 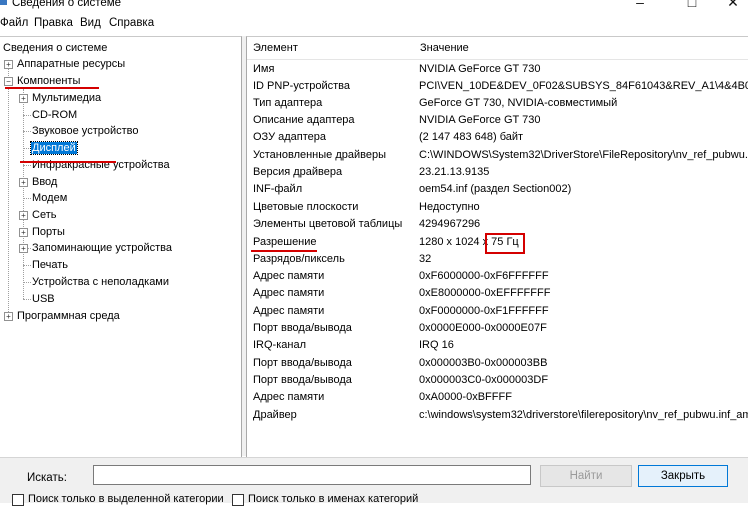 I want to click on tree-item-storage: Запоминающие устройства, so click(x=102, y=248).